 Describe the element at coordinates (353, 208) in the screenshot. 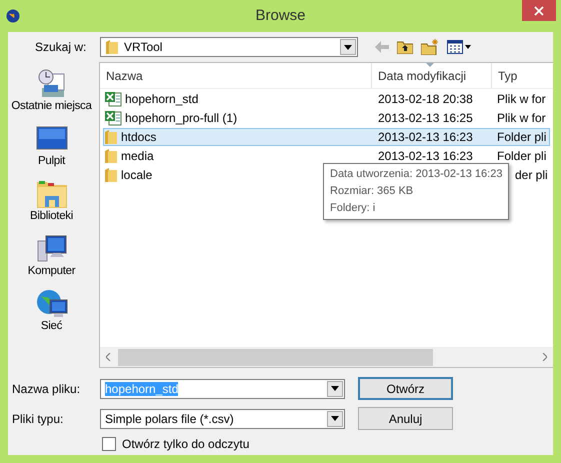

I see `tooltip-line: Foldery: i` at that location.